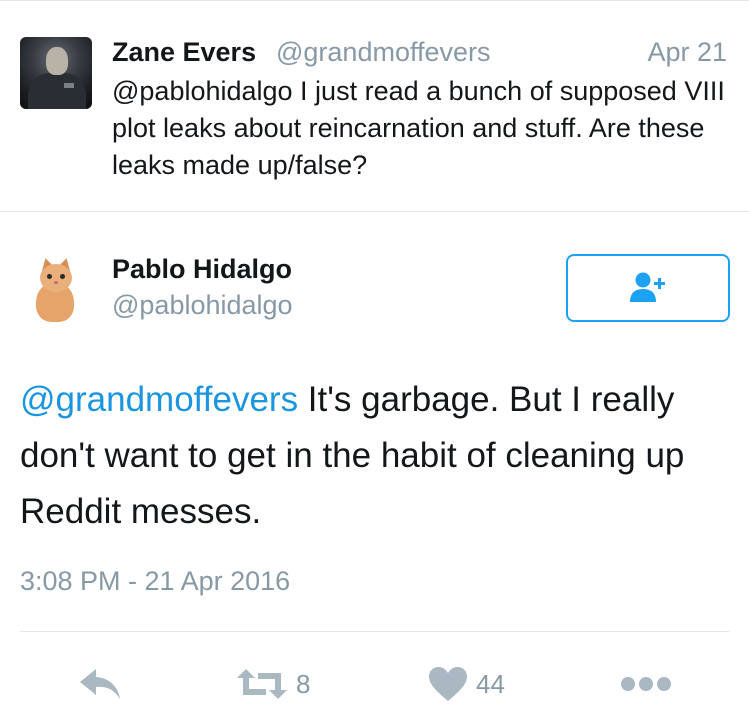 Image resolution: width=749 pixels, height=724 pixels. What do you see at coordinates (56, 278) in the screenshot?
I see `cat-head` at bounding box center [56, 278].